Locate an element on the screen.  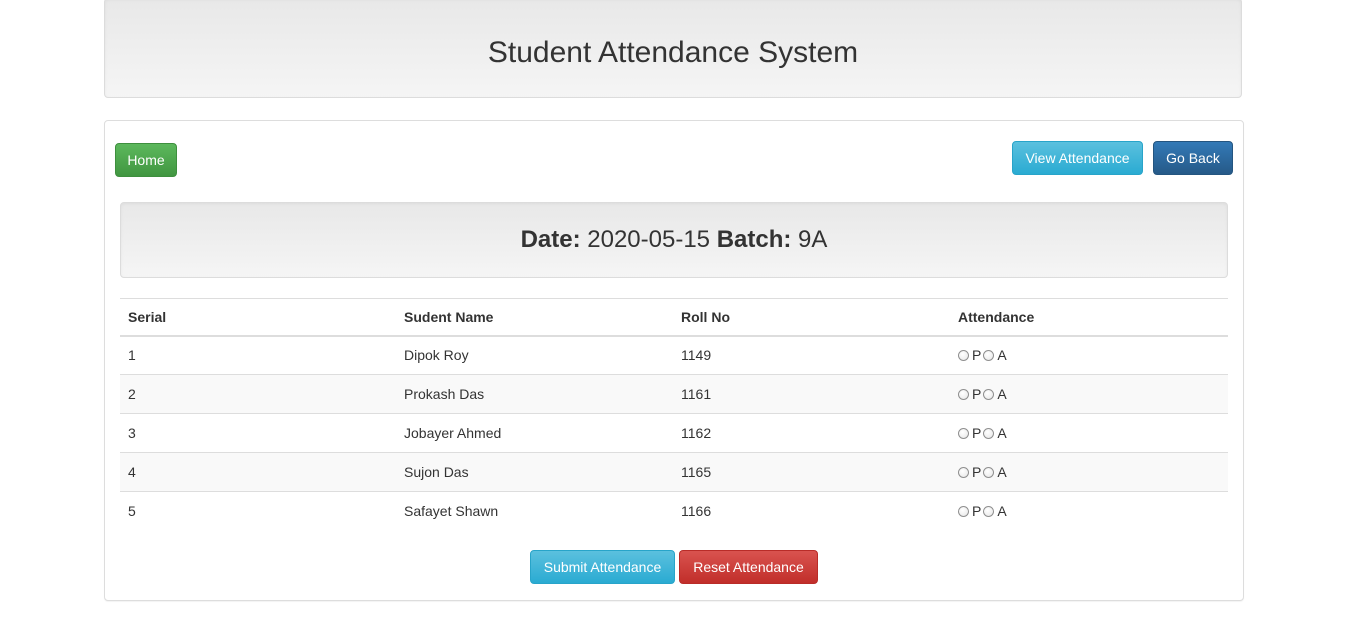
roll-cell: 1165 is located at coordinates (811, 472).